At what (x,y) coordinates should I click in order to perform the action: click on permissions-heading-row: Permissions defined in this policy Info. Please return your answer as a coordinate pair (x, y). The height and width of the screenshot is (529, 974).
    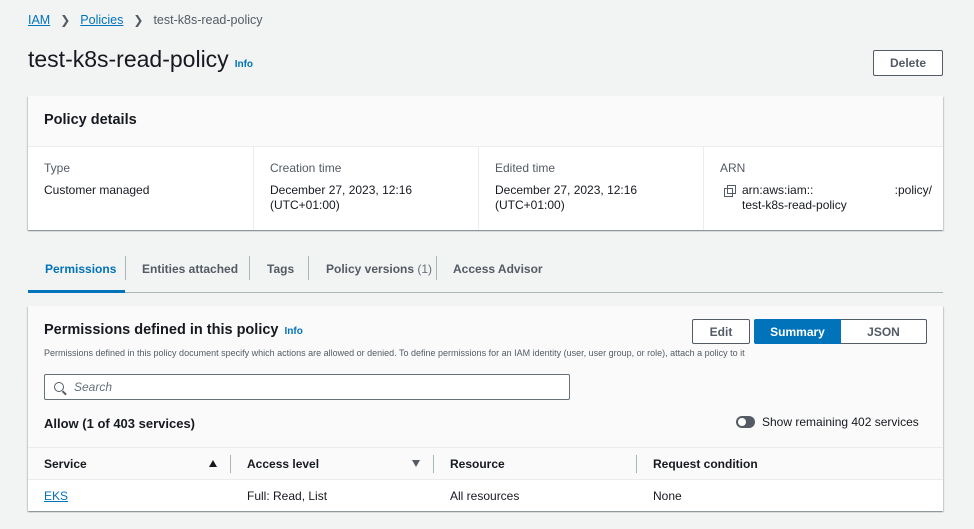
    Looking at the image, I should click on (173, 330).